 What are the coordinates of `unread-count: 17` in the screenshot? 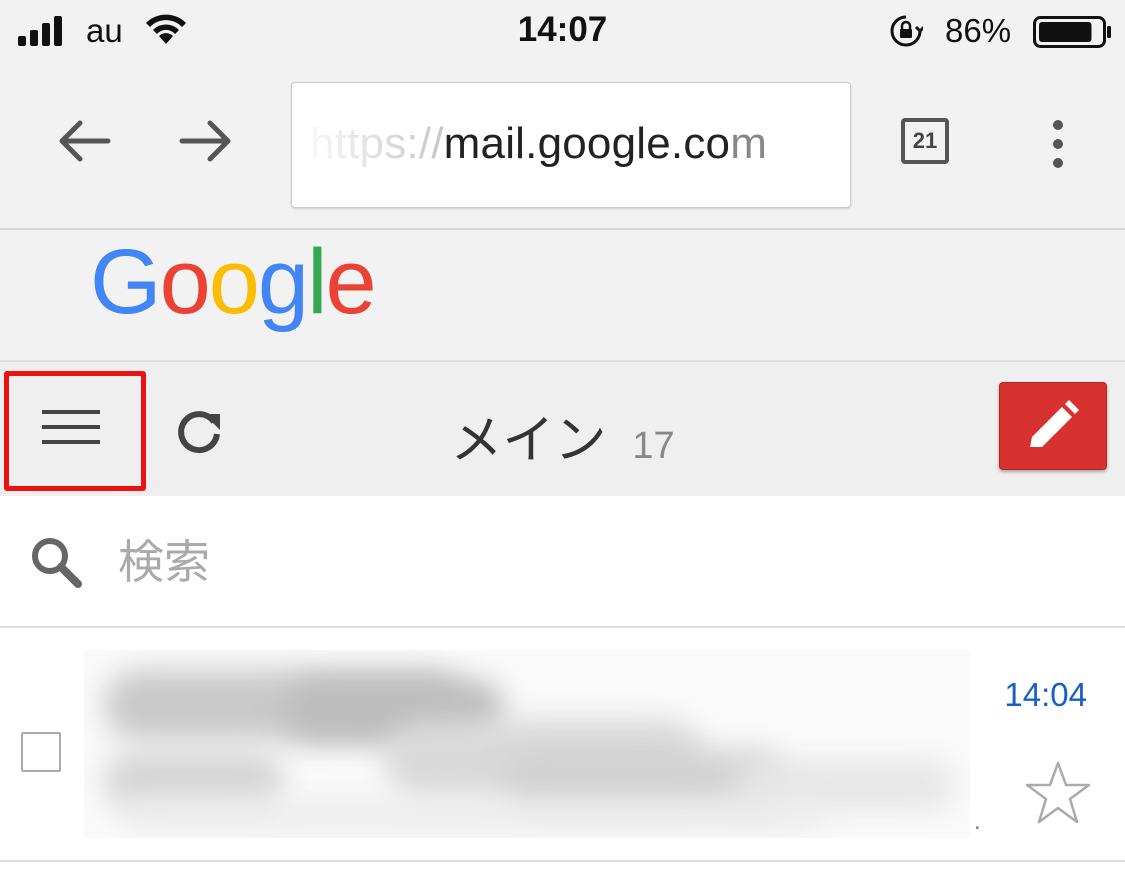 It's located at (653, 446).